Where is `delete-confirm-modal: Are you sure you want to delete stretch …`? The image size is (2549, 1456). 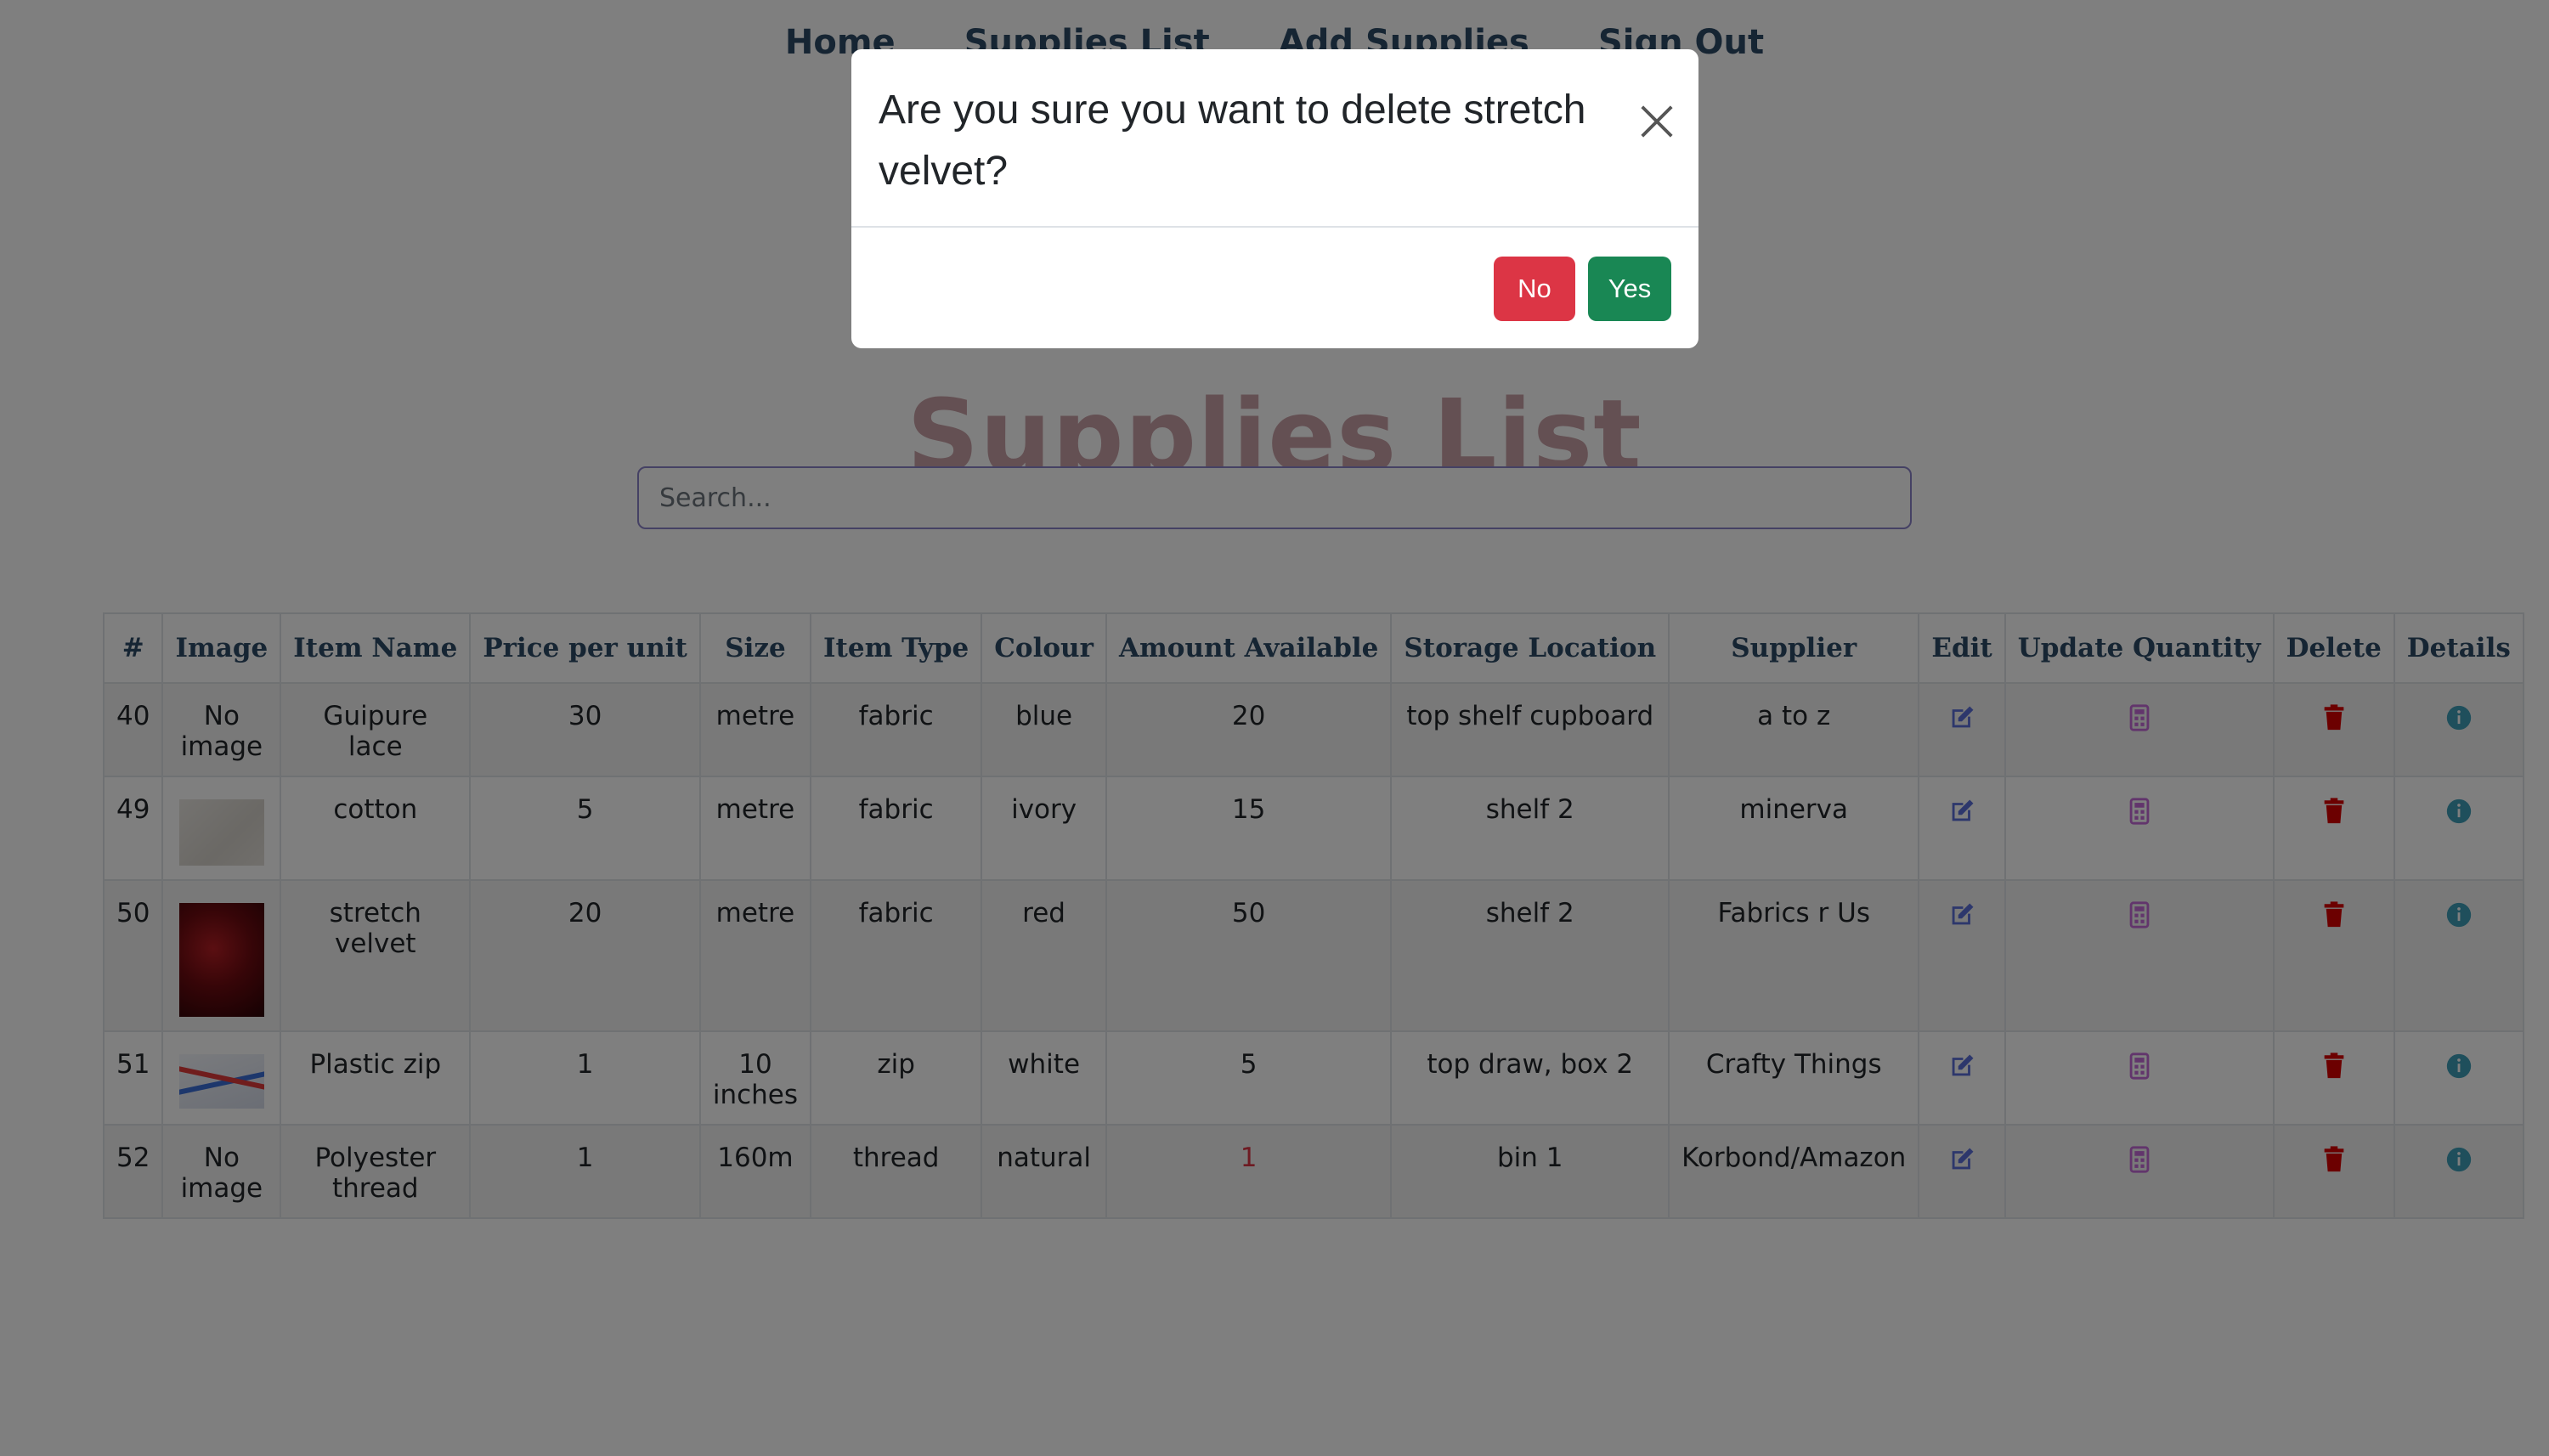
delete-confirm-modal: Are you sure you want to delete stretch … is located at coordinates (1274, 198).